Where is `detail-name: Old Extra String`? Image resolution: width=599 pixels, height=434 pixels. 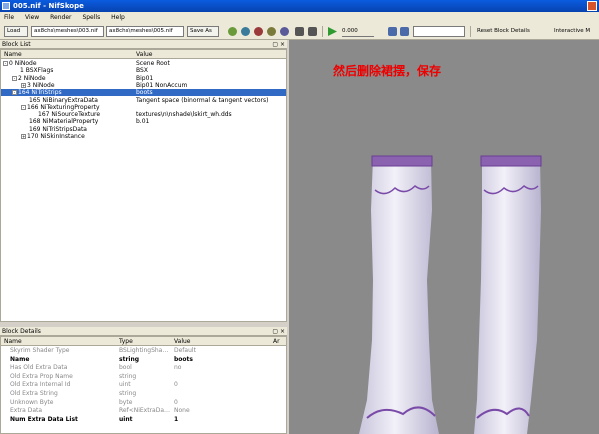
detail-name: Old Extra String is located at coordinates (34, 393).